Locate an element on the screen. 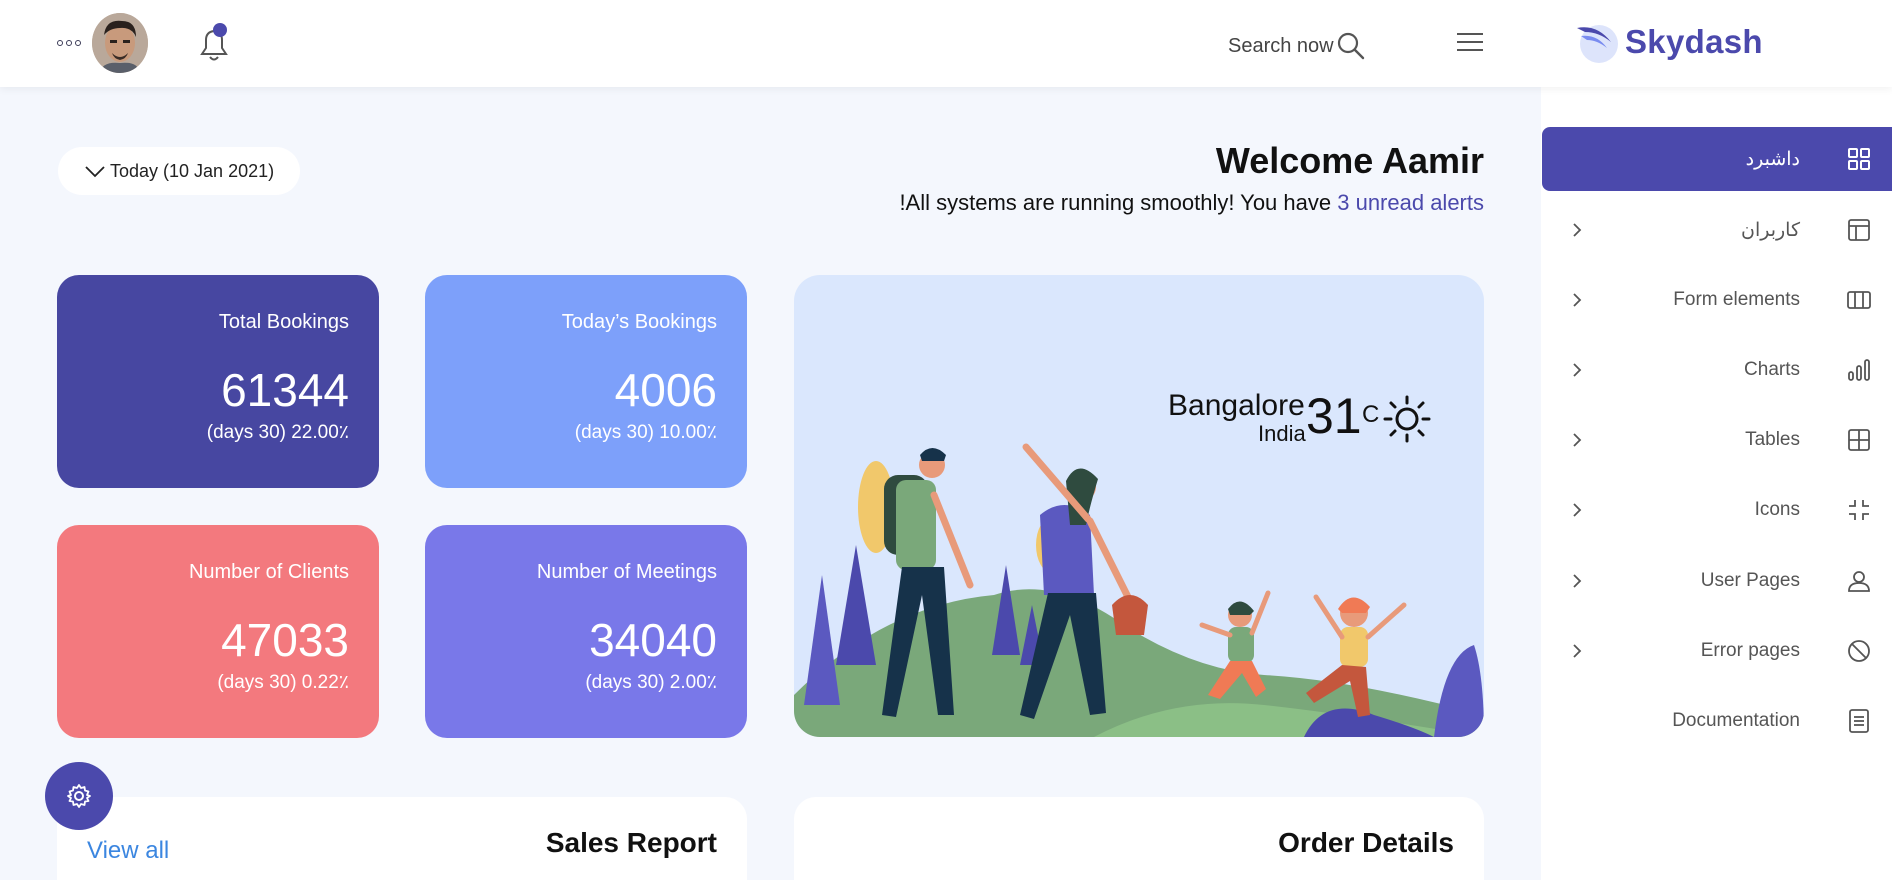 The width and height of the screenshot is (1892, 880). minimize-icon is located at coordinates (1859, 510).